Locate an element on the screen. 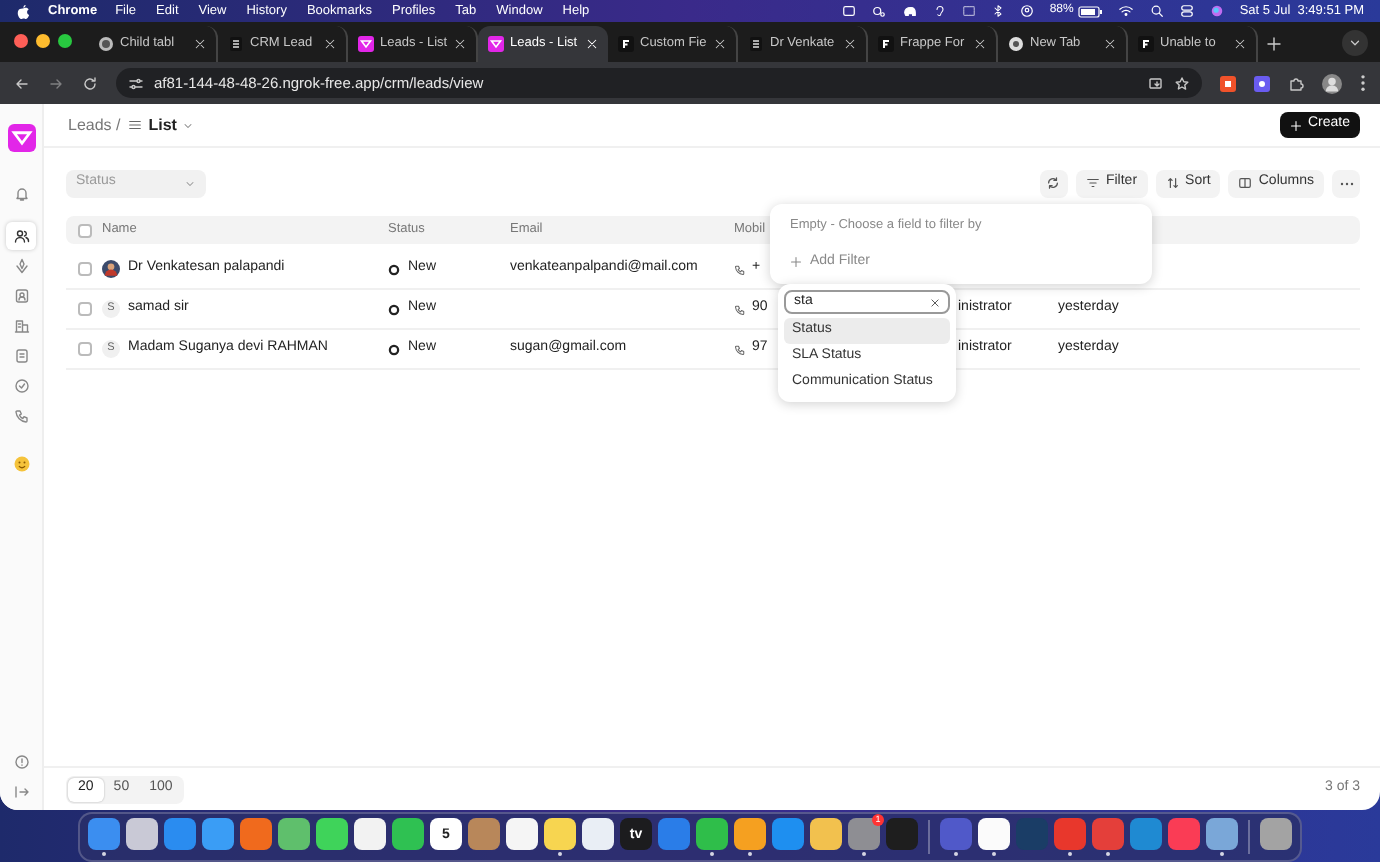 The image size is (1380, 862). smiley-icon is located at coordinates (21, 464).